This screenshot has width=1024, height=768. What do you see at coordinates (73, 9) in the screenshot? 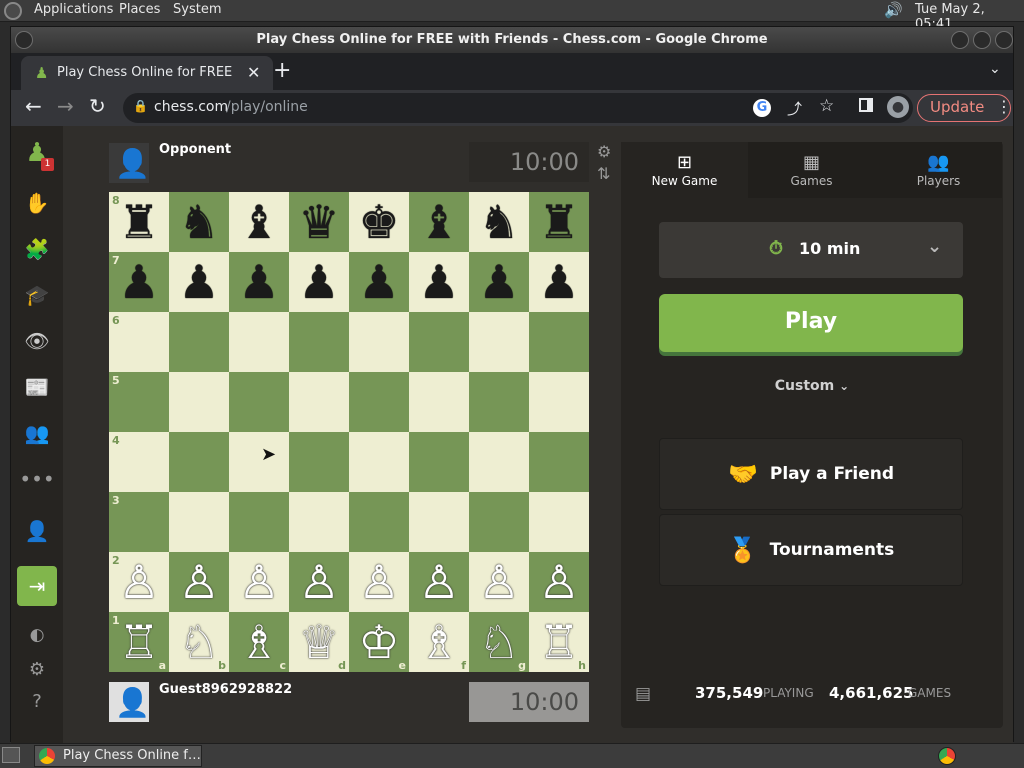
I see `menu-applications: Applications` at bounding box center [73, 9].